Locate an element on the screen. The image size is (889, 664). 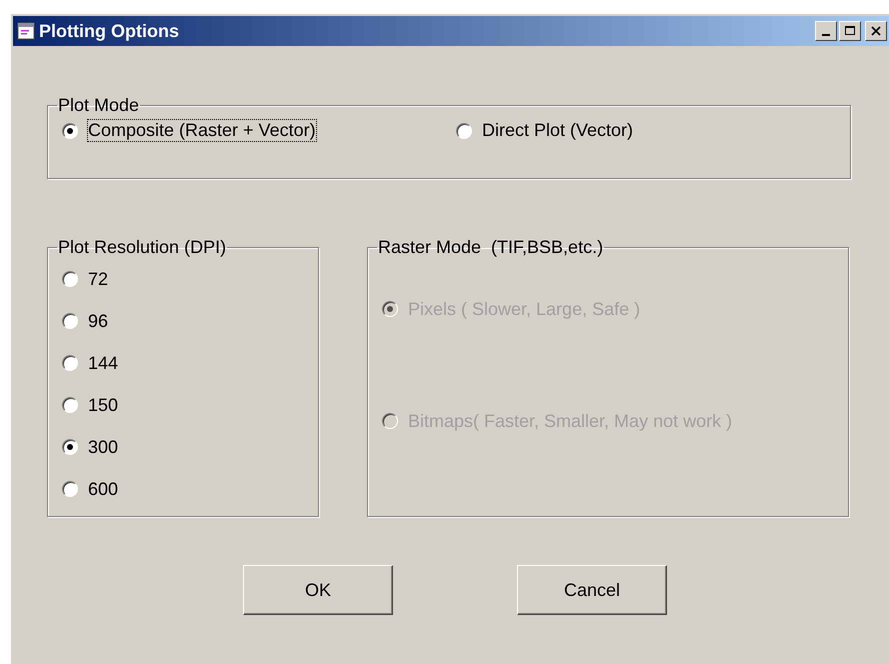
option-label: 600 is located at coordinates (103, 489).